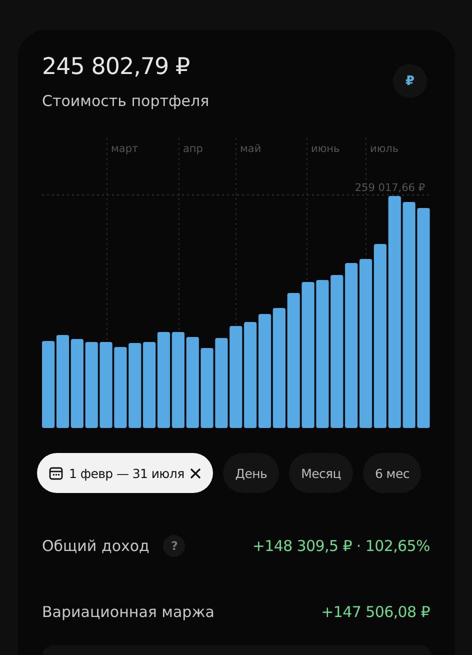  Describe the element at coordinates (375, 612) in the screenshot. I see `metric-value: +147 506,08 ₽` at that location.